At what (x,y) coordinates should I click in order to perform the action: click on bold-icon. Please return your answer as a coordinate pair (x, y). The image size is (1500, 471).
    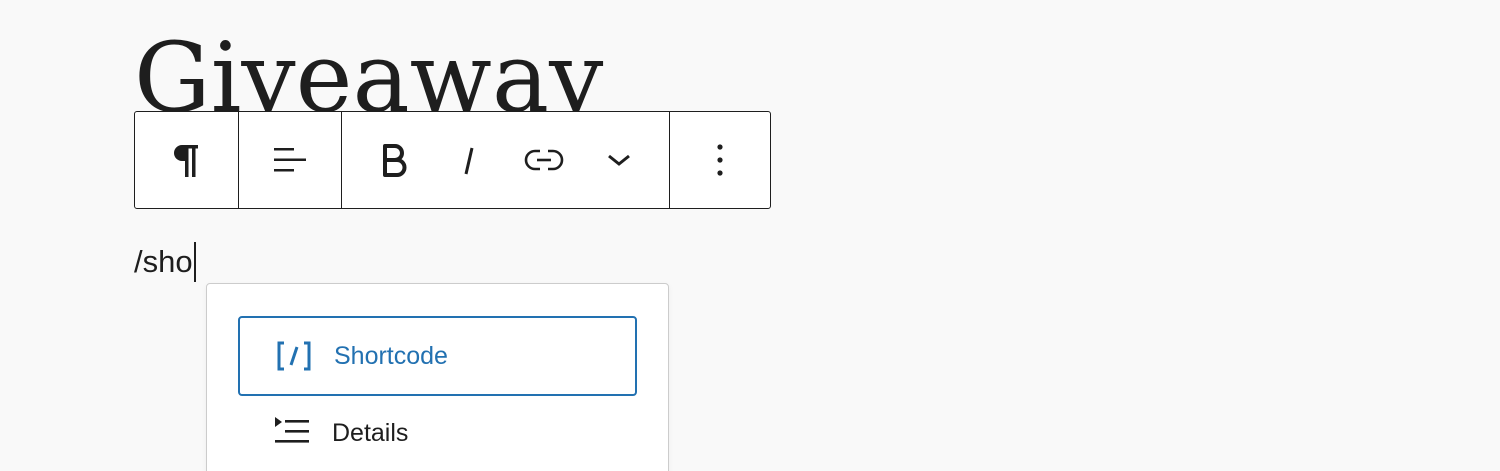
    Looking at the image, I should click on (394, 160).